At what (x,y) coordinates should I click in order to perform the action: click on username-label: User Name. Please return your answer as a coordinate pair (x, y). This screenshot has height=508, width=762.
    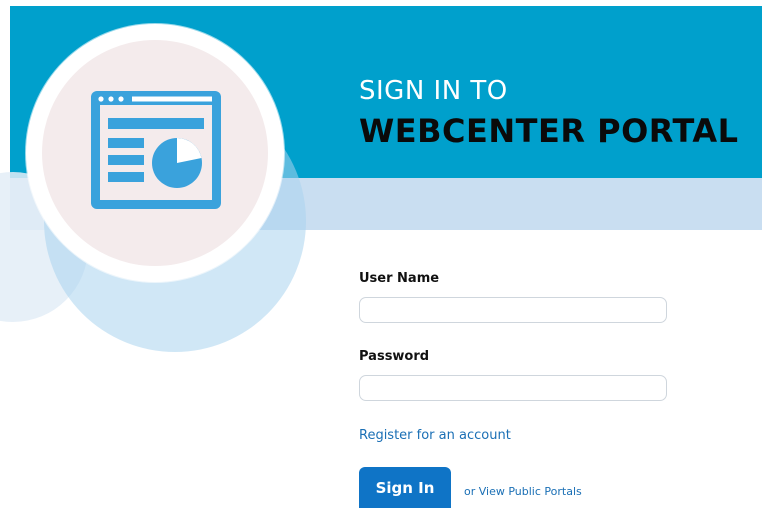
    Looking at the image, I should click on (399, 278).